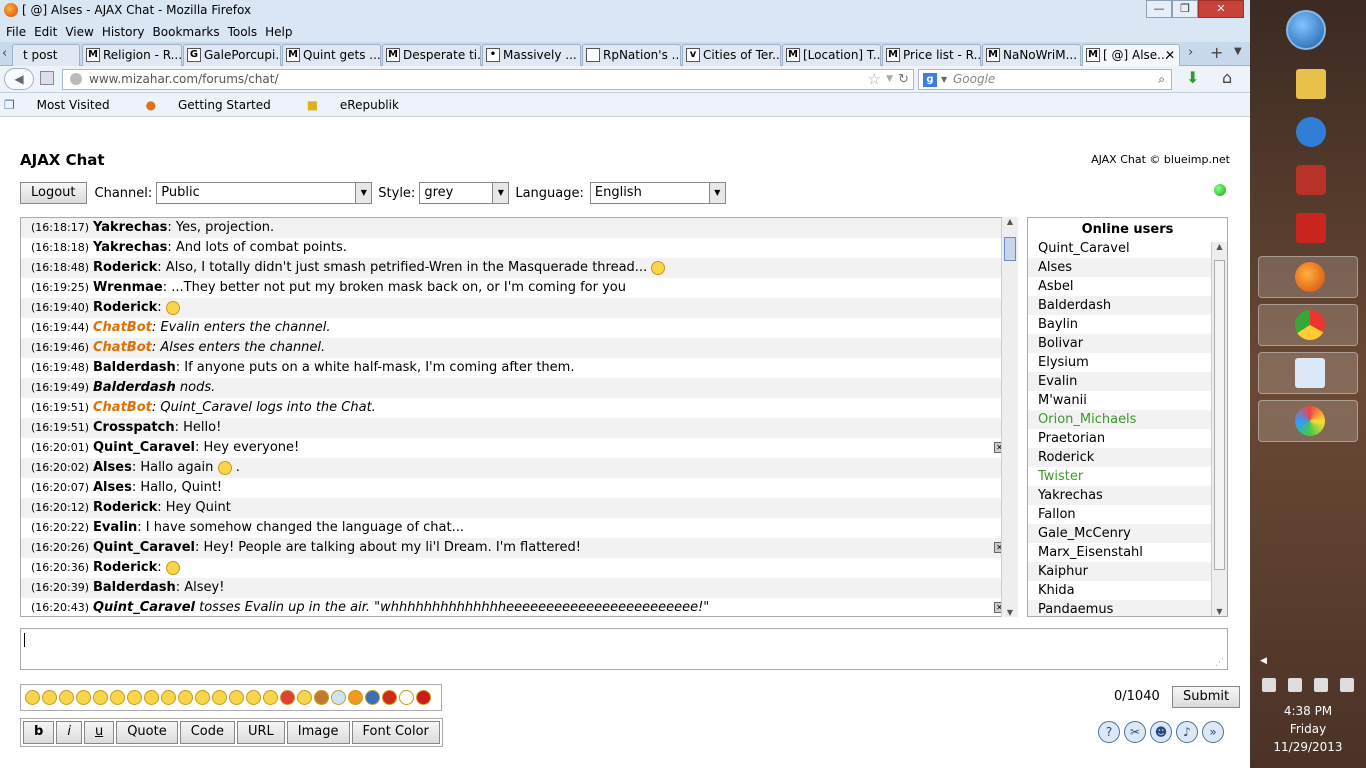 The image size is (1366, 768). I want to click on browser-tab: M[ @] Alse... ✕, so click(1131, 55).